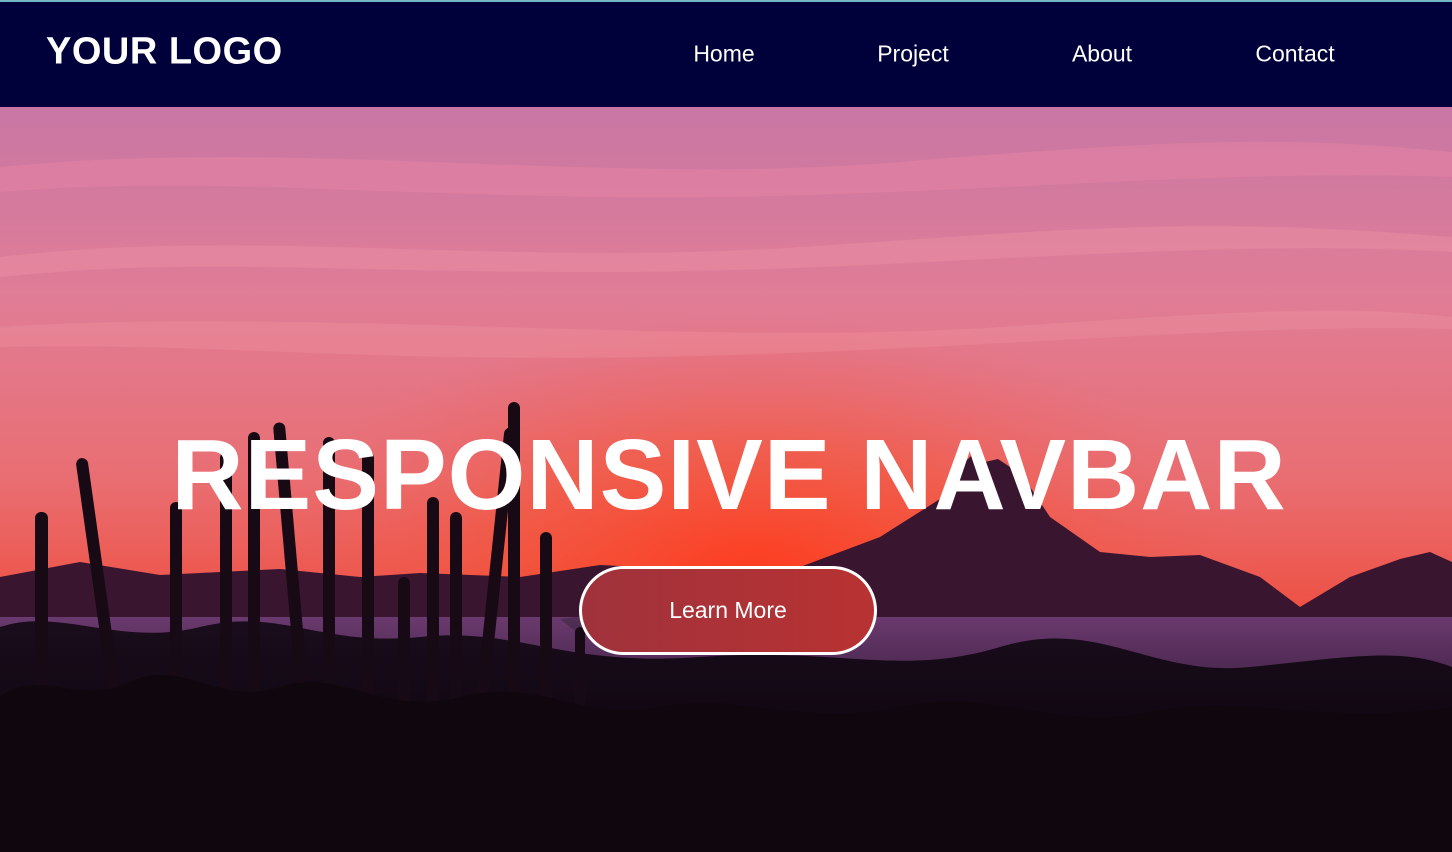 This screenshot has height=852, width=1452. I want to click on nav-link-home: Home, so click(723, 54).